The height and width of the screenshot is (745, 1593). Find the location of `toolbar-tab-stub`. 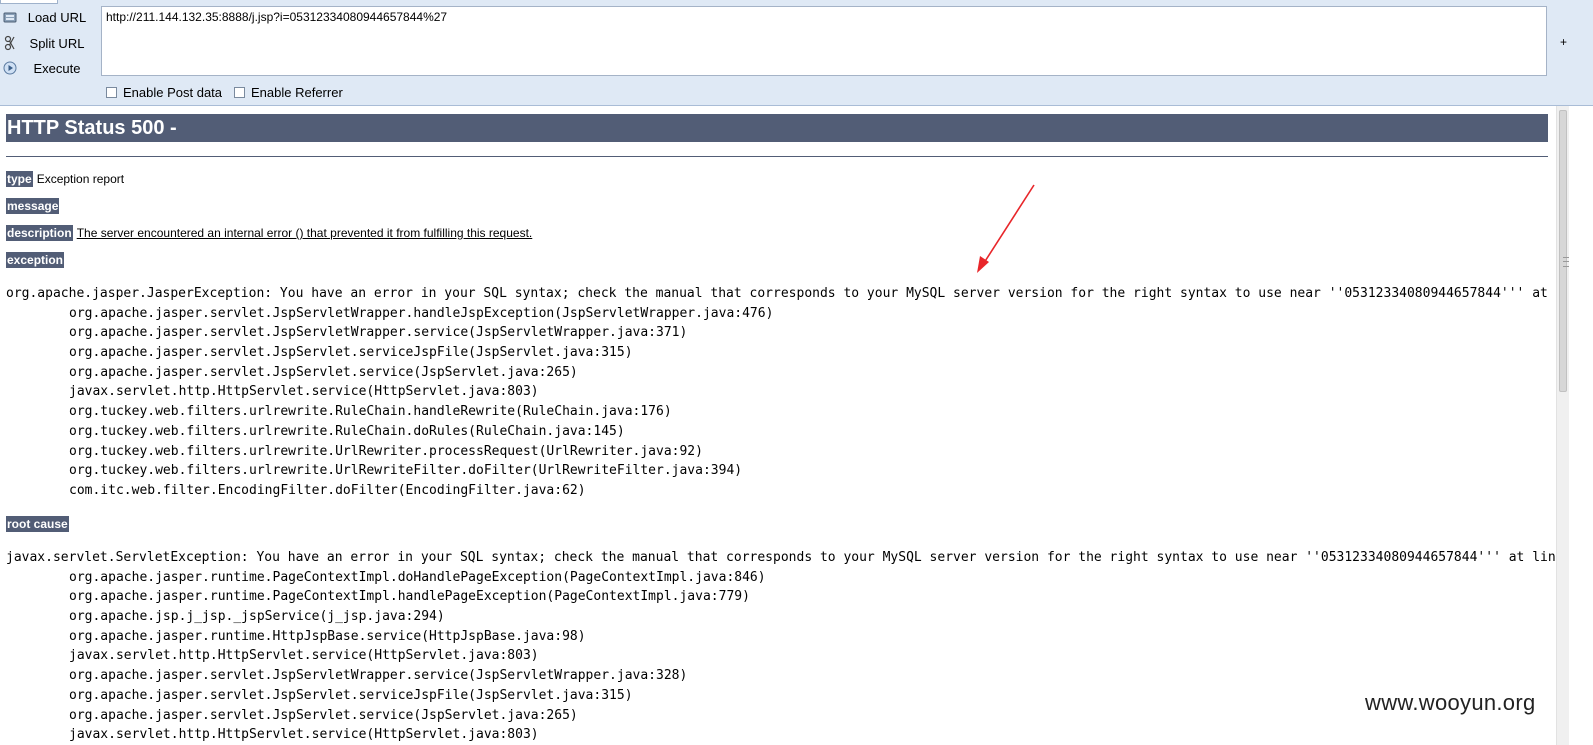

toolbar-tab-stub is located at coordinates (29, 2).